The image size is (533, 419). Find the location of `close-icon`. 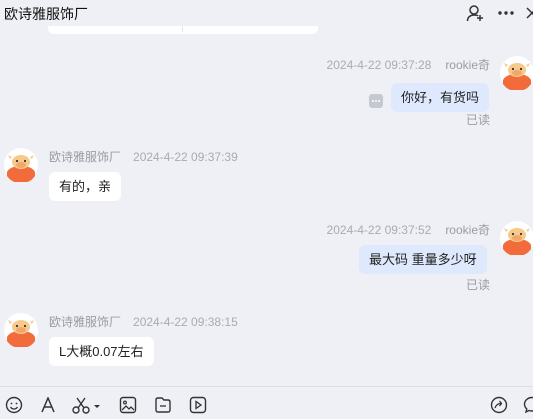

close-icon is located at coordinates (527, 13).